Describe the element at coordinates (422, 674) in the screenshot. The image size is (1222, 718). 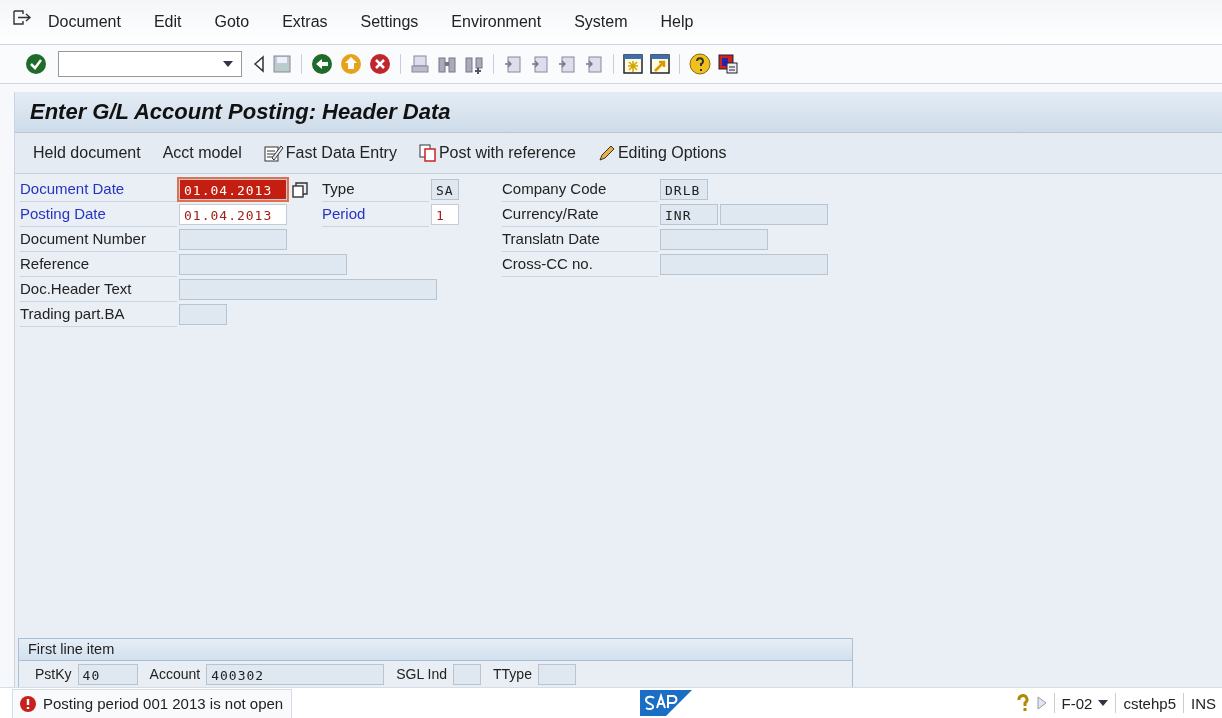
I see `field-label: SGL Ind` at that location.